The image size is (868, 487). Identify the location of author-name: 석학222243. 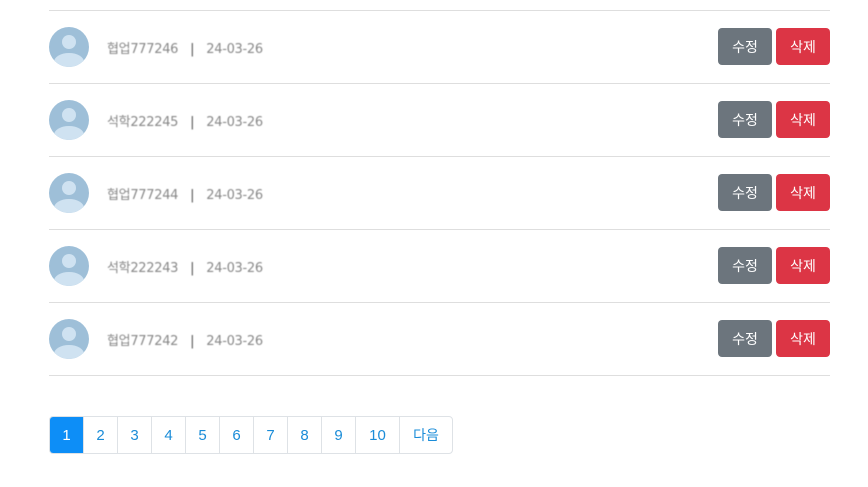
(143, 268).